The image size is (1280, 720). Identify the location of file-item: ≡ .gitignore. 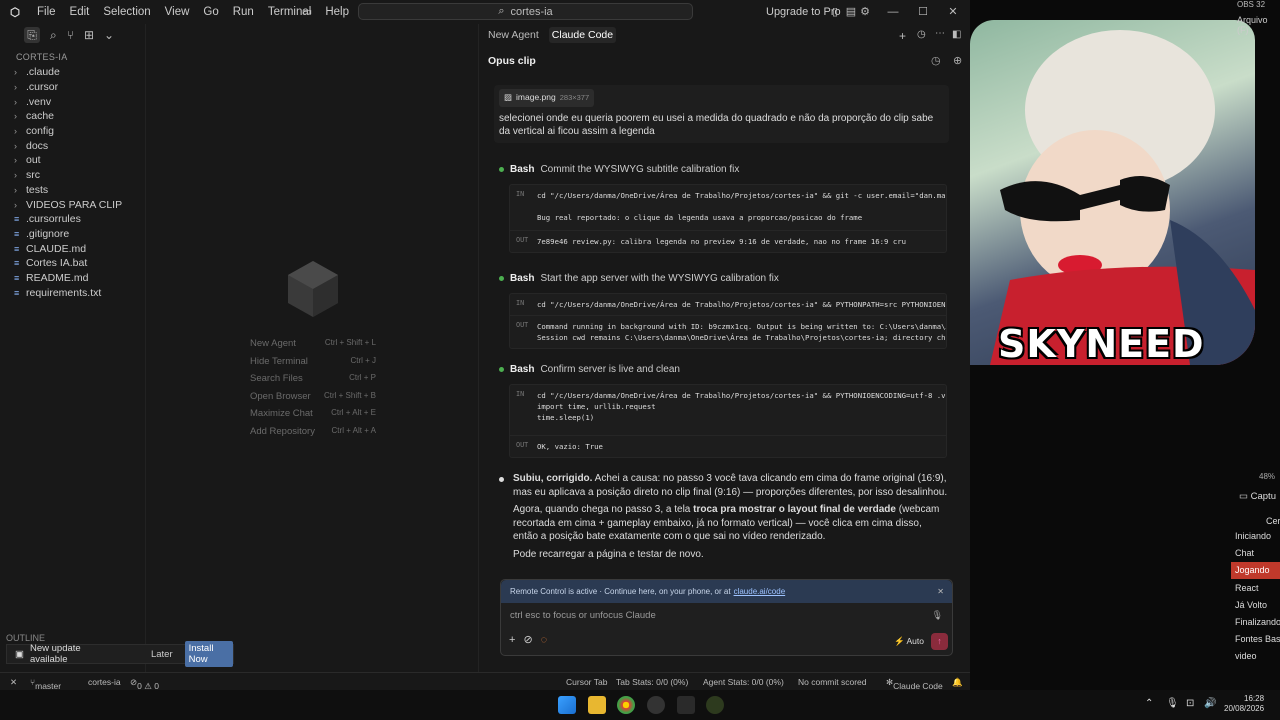
(72, 234).